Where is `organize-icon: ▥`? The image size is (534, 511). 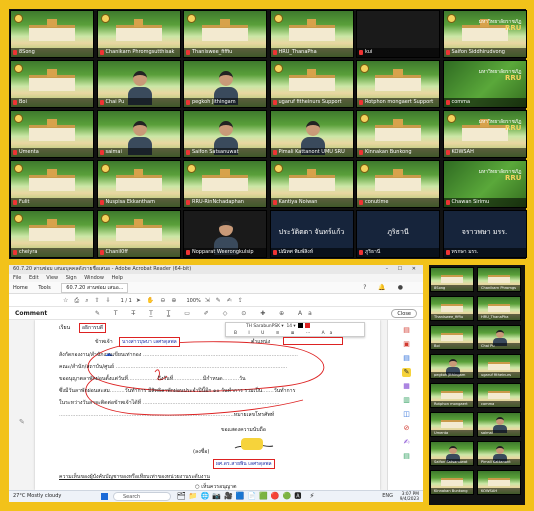
organize-icon: ▥ is located at coordinates (406, 400).